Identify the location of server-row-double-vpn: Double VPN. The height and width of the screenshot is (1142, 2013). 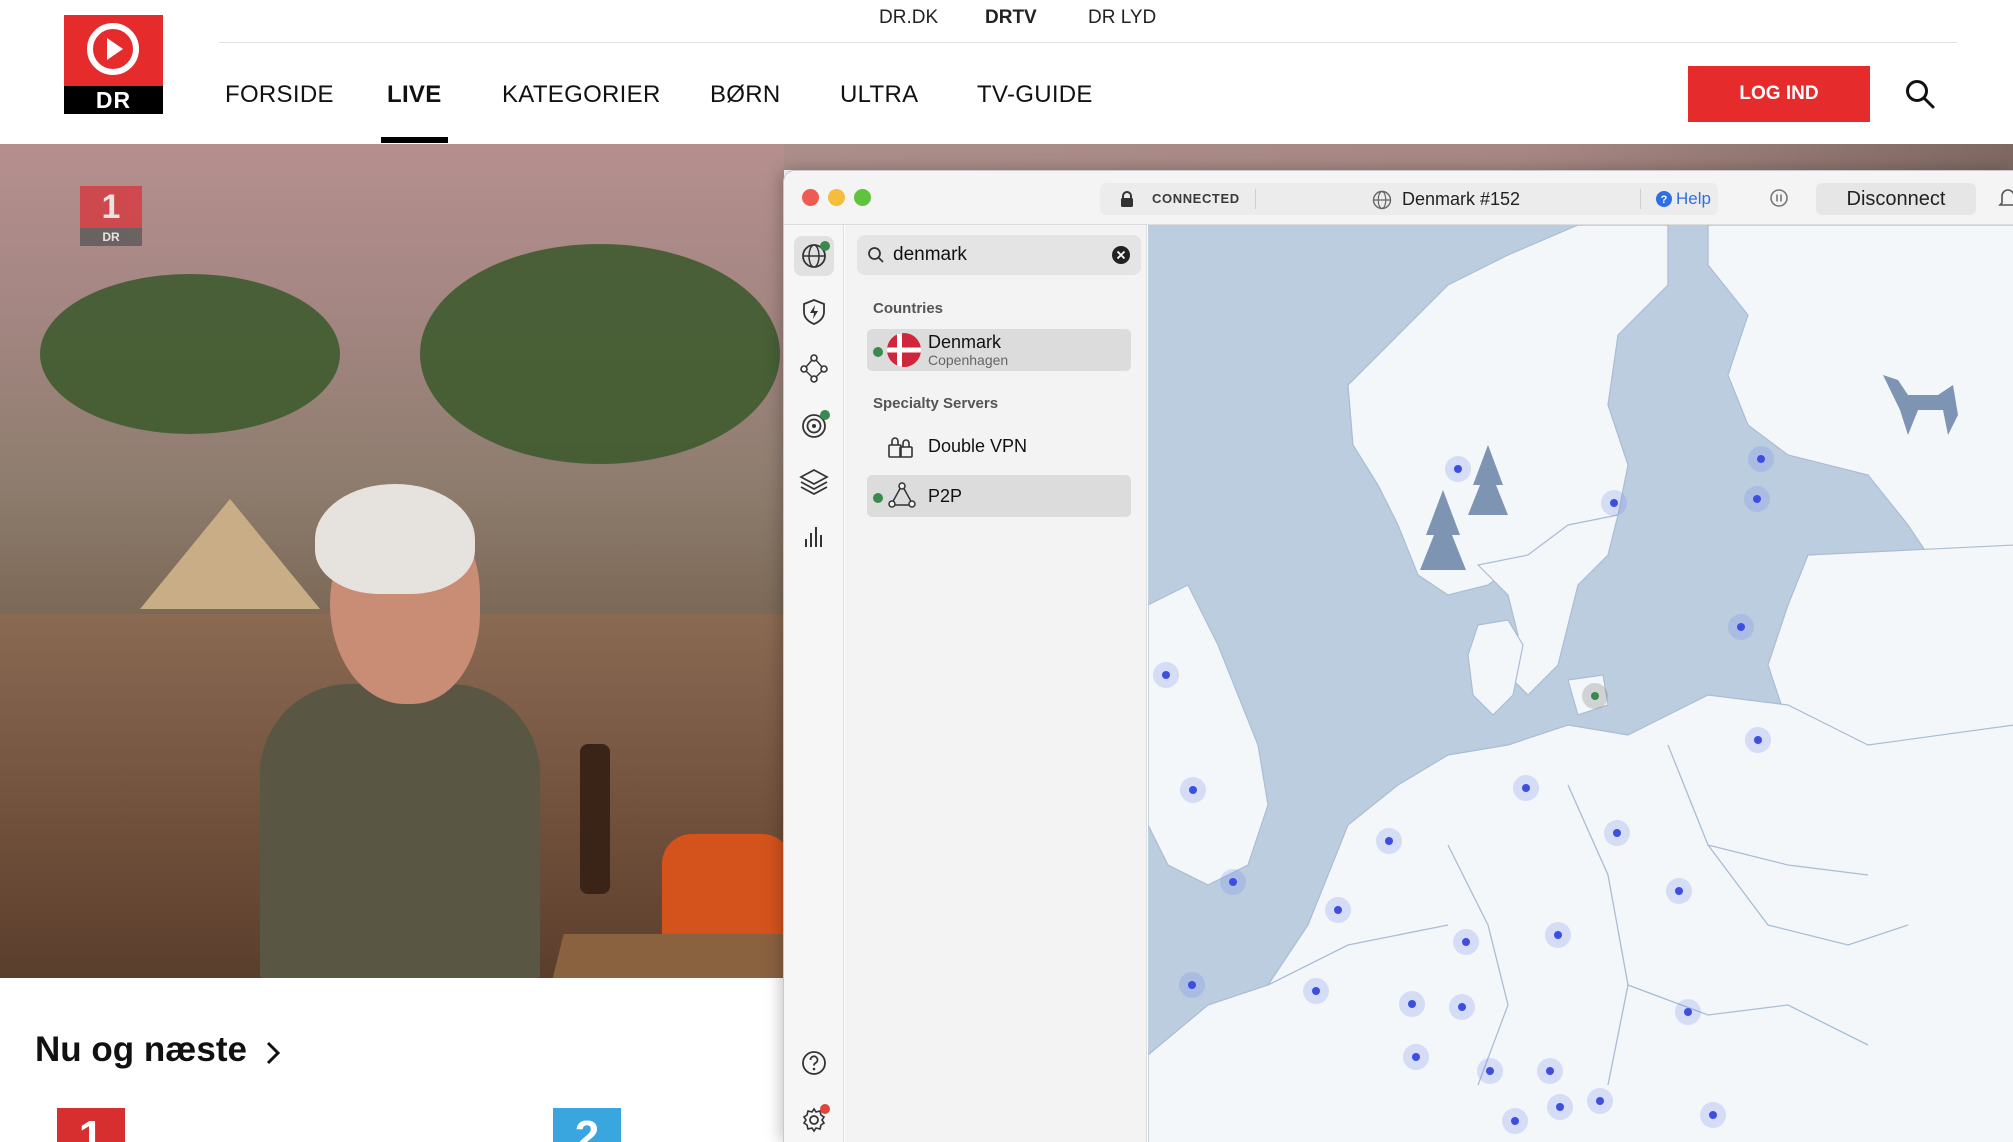
(999, 446).